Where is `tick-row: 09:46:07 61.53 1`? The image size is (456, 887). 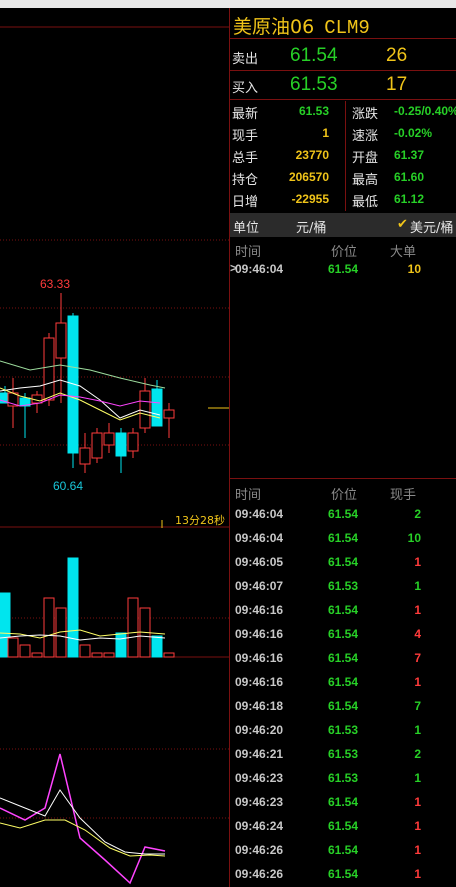
tick-row: 09:46:07 61.53 1 is located at coordinates (343, 586).